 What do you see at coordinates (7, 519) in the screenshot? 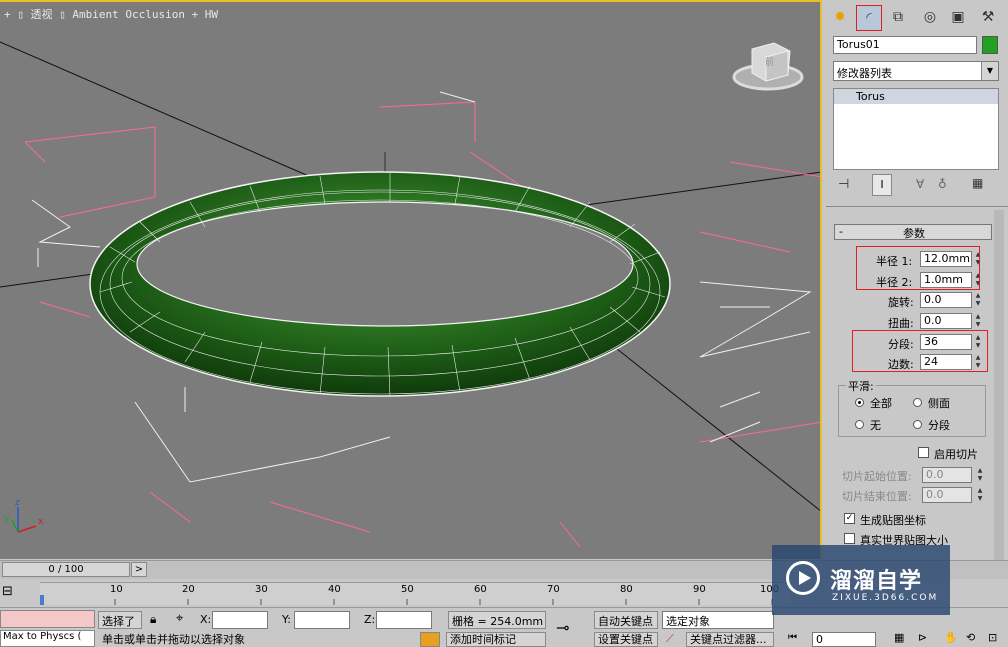
I see `axis-y-label: y` at bounding box center [7, 519].